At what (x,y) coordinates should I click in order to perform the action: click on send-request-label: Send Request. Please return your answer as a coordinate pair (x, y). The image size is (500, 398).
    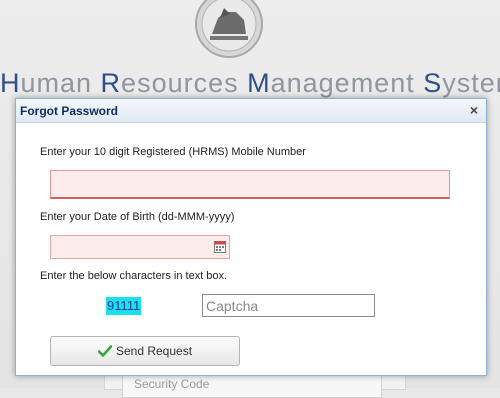
    Looking at the image, I should click on (154, 351).